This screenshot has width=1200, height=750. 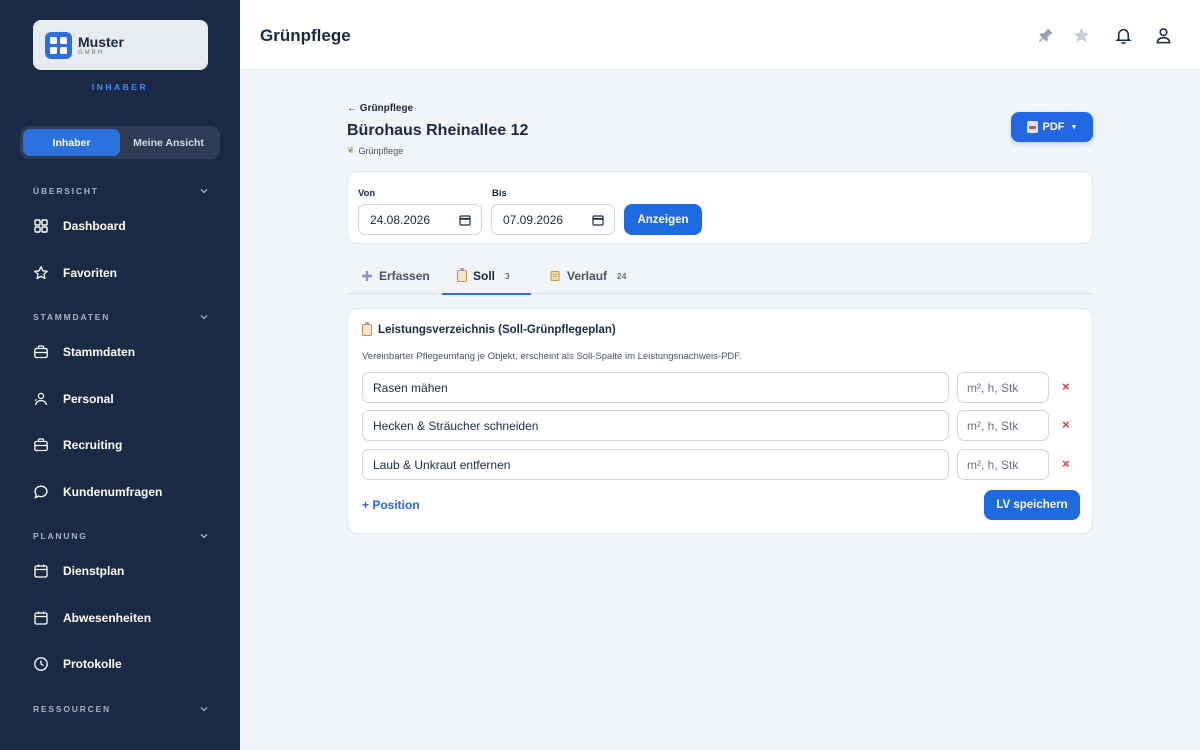 What do you see at coordinates (168, 142) in the screenshot?
I see `role-my-view-button: Meine Ansicht` at bounding box center [168, 142].